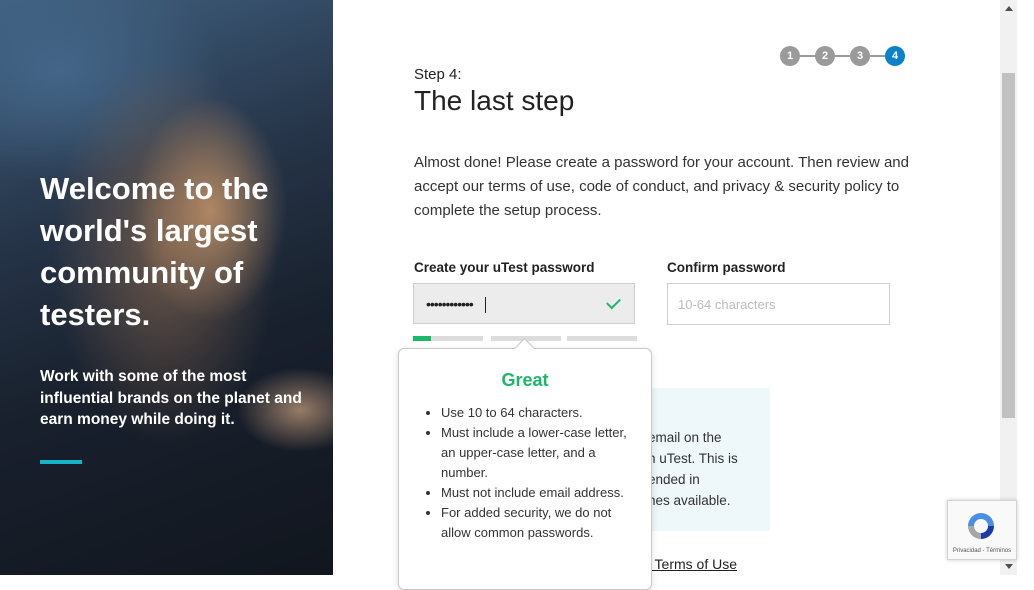 Image resolution: width=1034 pixels, height=590 pixels. What do you see at coordinates (525, 380) in the screenshot?
I see `strength-heading: Great` at bounding box center [525, 380].